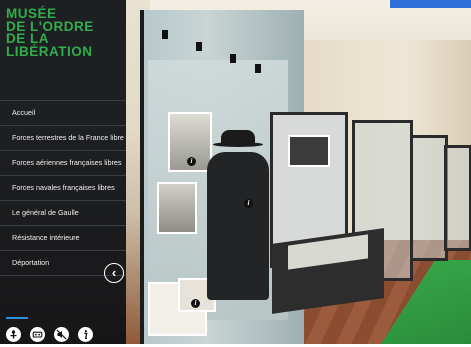 This screenshot has height=347, width=471. I want to click on menu-item-accueil: Accueil, so click(63, 112).